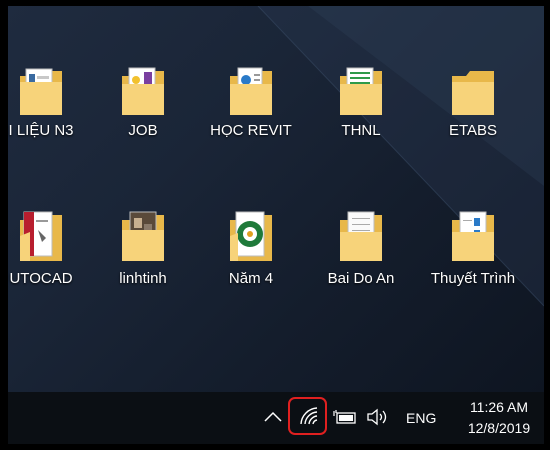  What do you see at coordinates (273, 419) in the screenshot?
I see `chevron-up-icon` at bounding box center [273, 419].